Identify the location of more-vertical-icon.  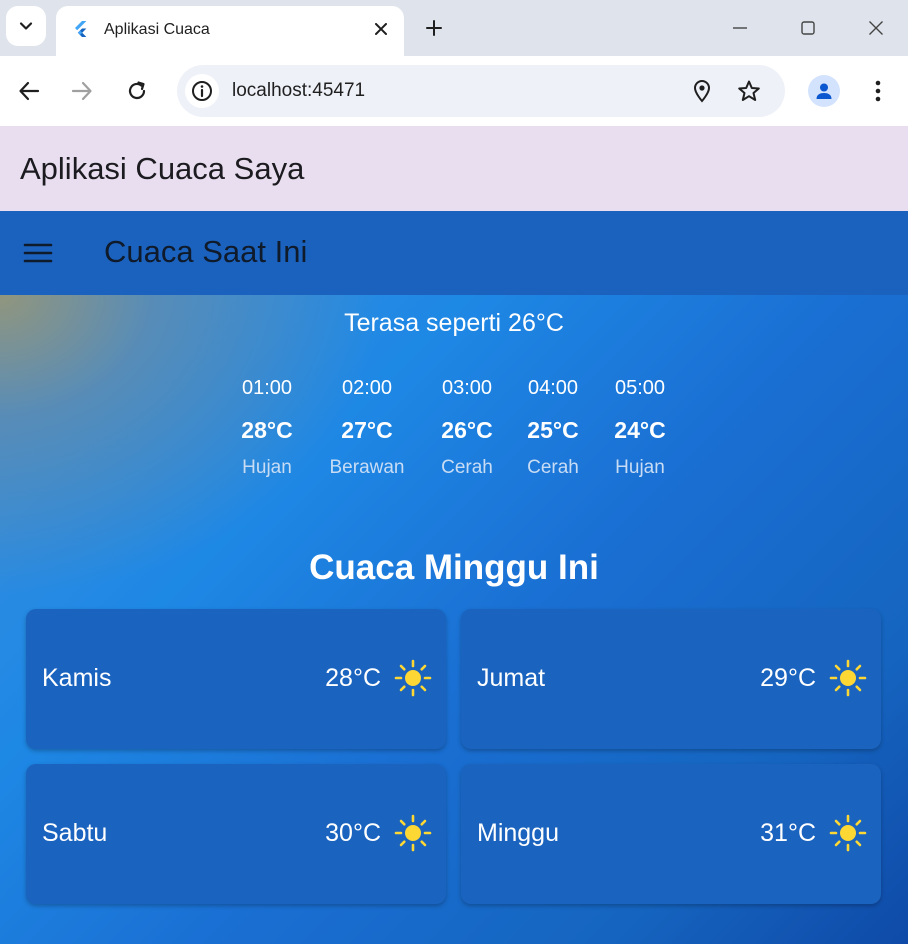
(878, 91).